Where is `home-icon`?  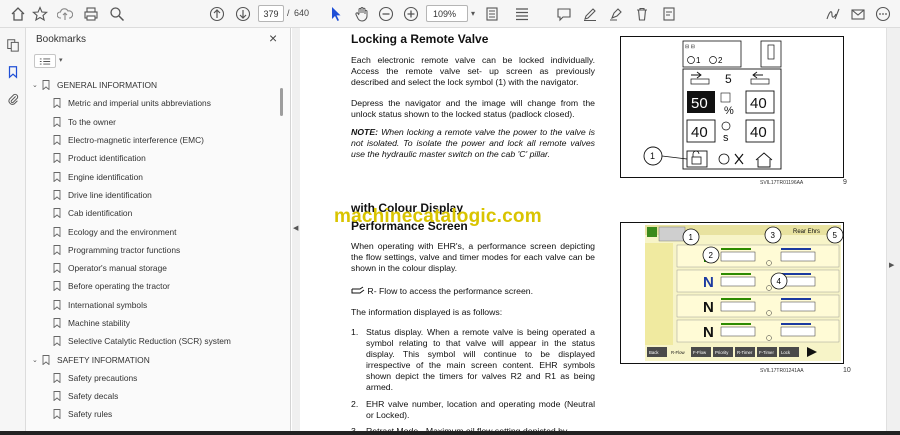
home-icon is located at coordinates (18, 14).